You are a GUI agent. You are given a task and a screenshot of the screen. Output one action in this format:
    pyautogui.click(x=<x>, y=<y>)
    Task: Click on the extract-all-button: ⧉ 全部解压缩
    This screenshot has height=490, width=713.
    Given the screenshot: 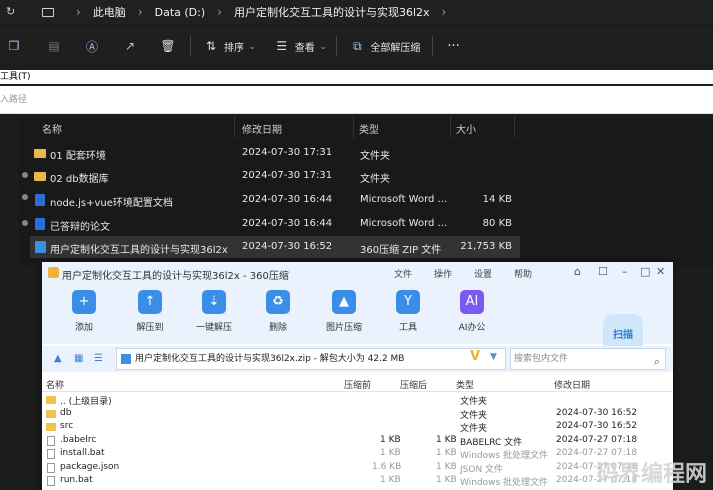 What is the action you would take?
    pyautogui.click(x=384, y=46)
    